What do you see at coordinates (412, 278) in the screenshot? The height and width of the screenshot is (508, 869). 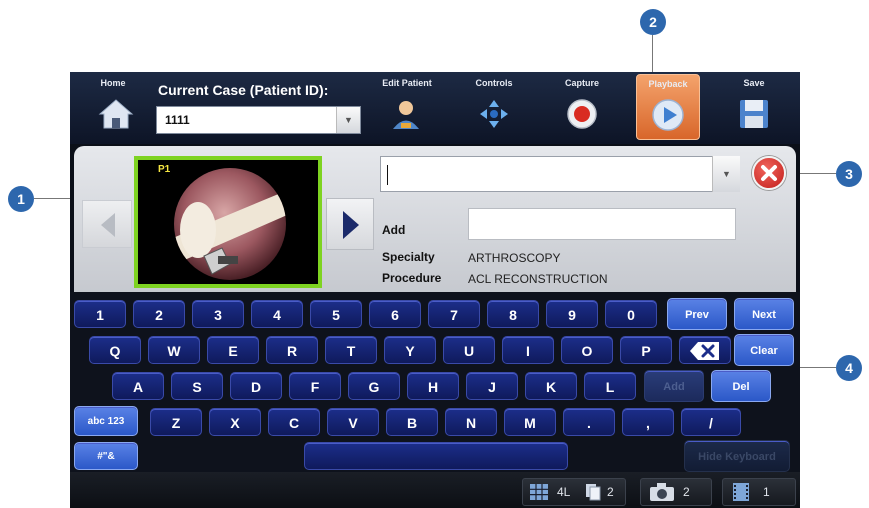 I see `procedure-label: Procedure` at bounding box center [412, 278].